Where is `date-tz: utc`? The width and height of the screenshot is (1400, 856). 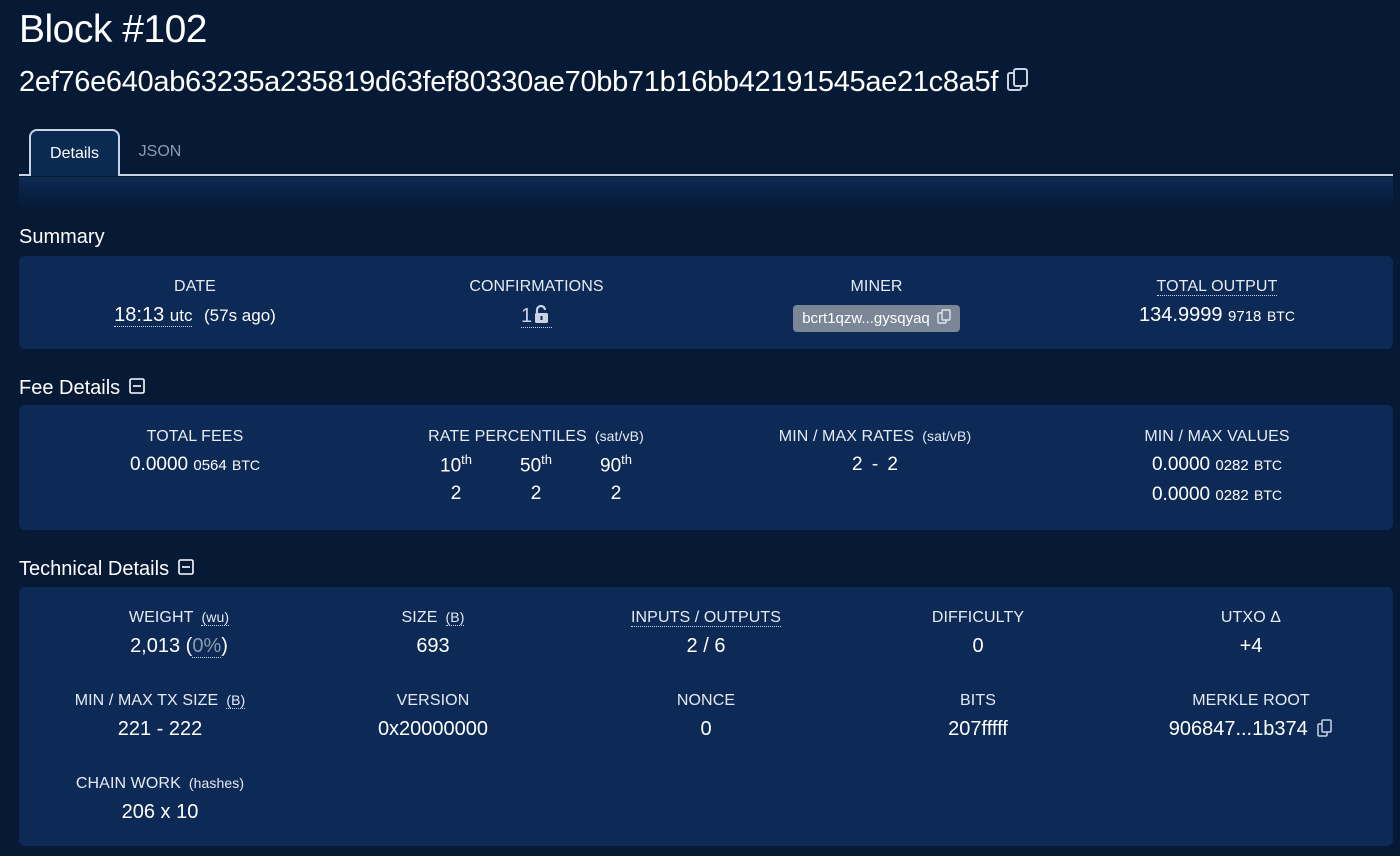 date-tz: utc is located at coordinates (181, 315).